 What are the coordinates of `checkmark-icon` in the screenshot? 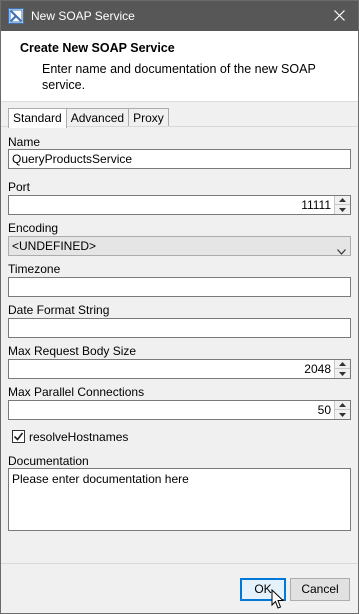 It's located at (18, 436).